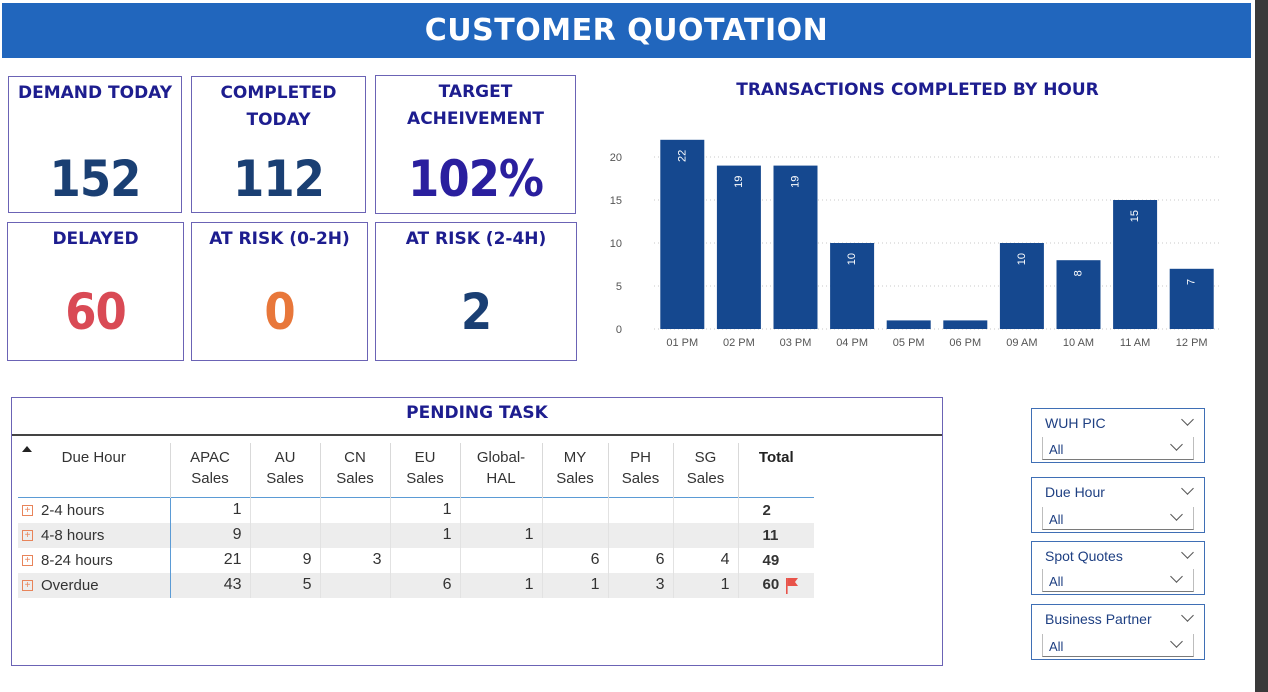 This screenshot has width=1268, height=692. I want to click on column-header: Global- HAL, so click(501, 470).